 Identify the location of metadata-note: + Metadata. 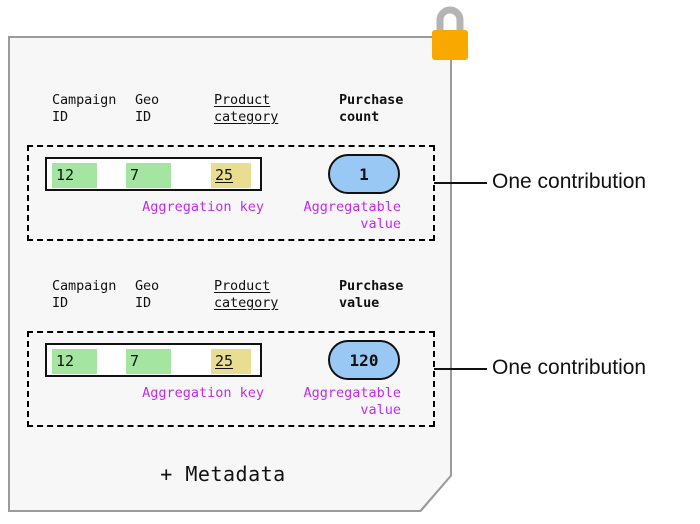
(223, 474).